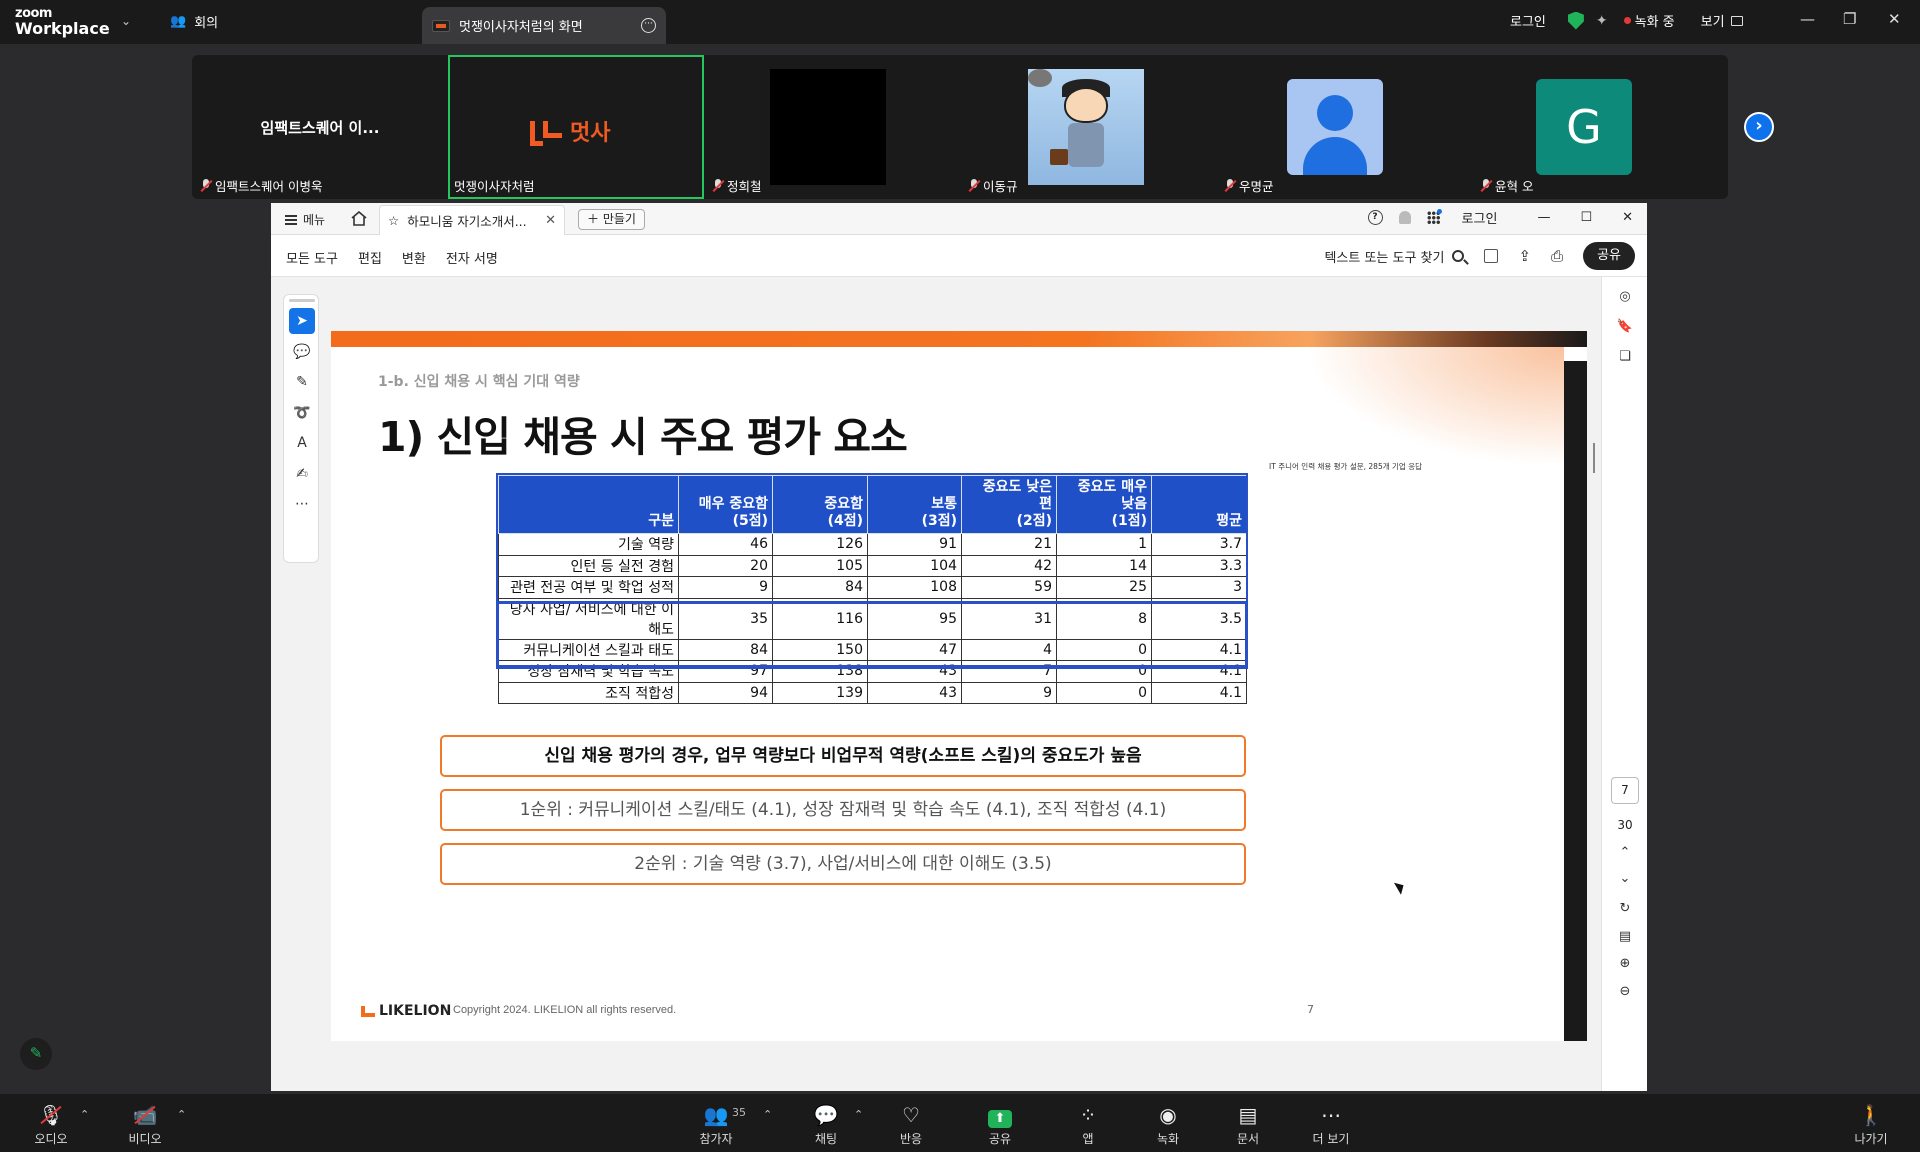 The height and width of the screenshot is (1152, 1920). Describe the element at coordinates (1807, 19) in the screenshot. I see `minimize-icon: —` at that location.